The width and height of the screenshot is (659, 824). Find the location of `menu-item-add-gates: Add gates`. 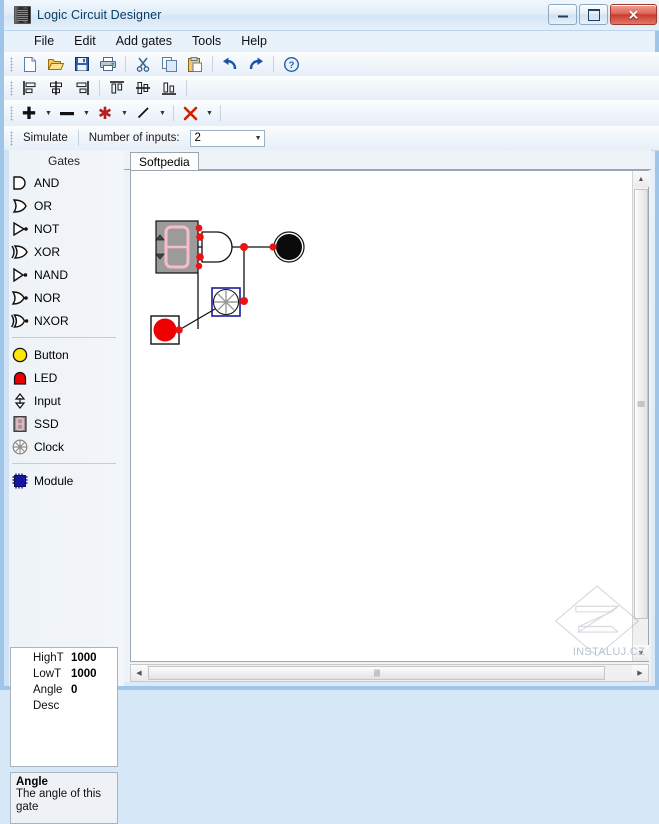

menu-item-add-gates: Add gates is located at coordinates (144, 41).